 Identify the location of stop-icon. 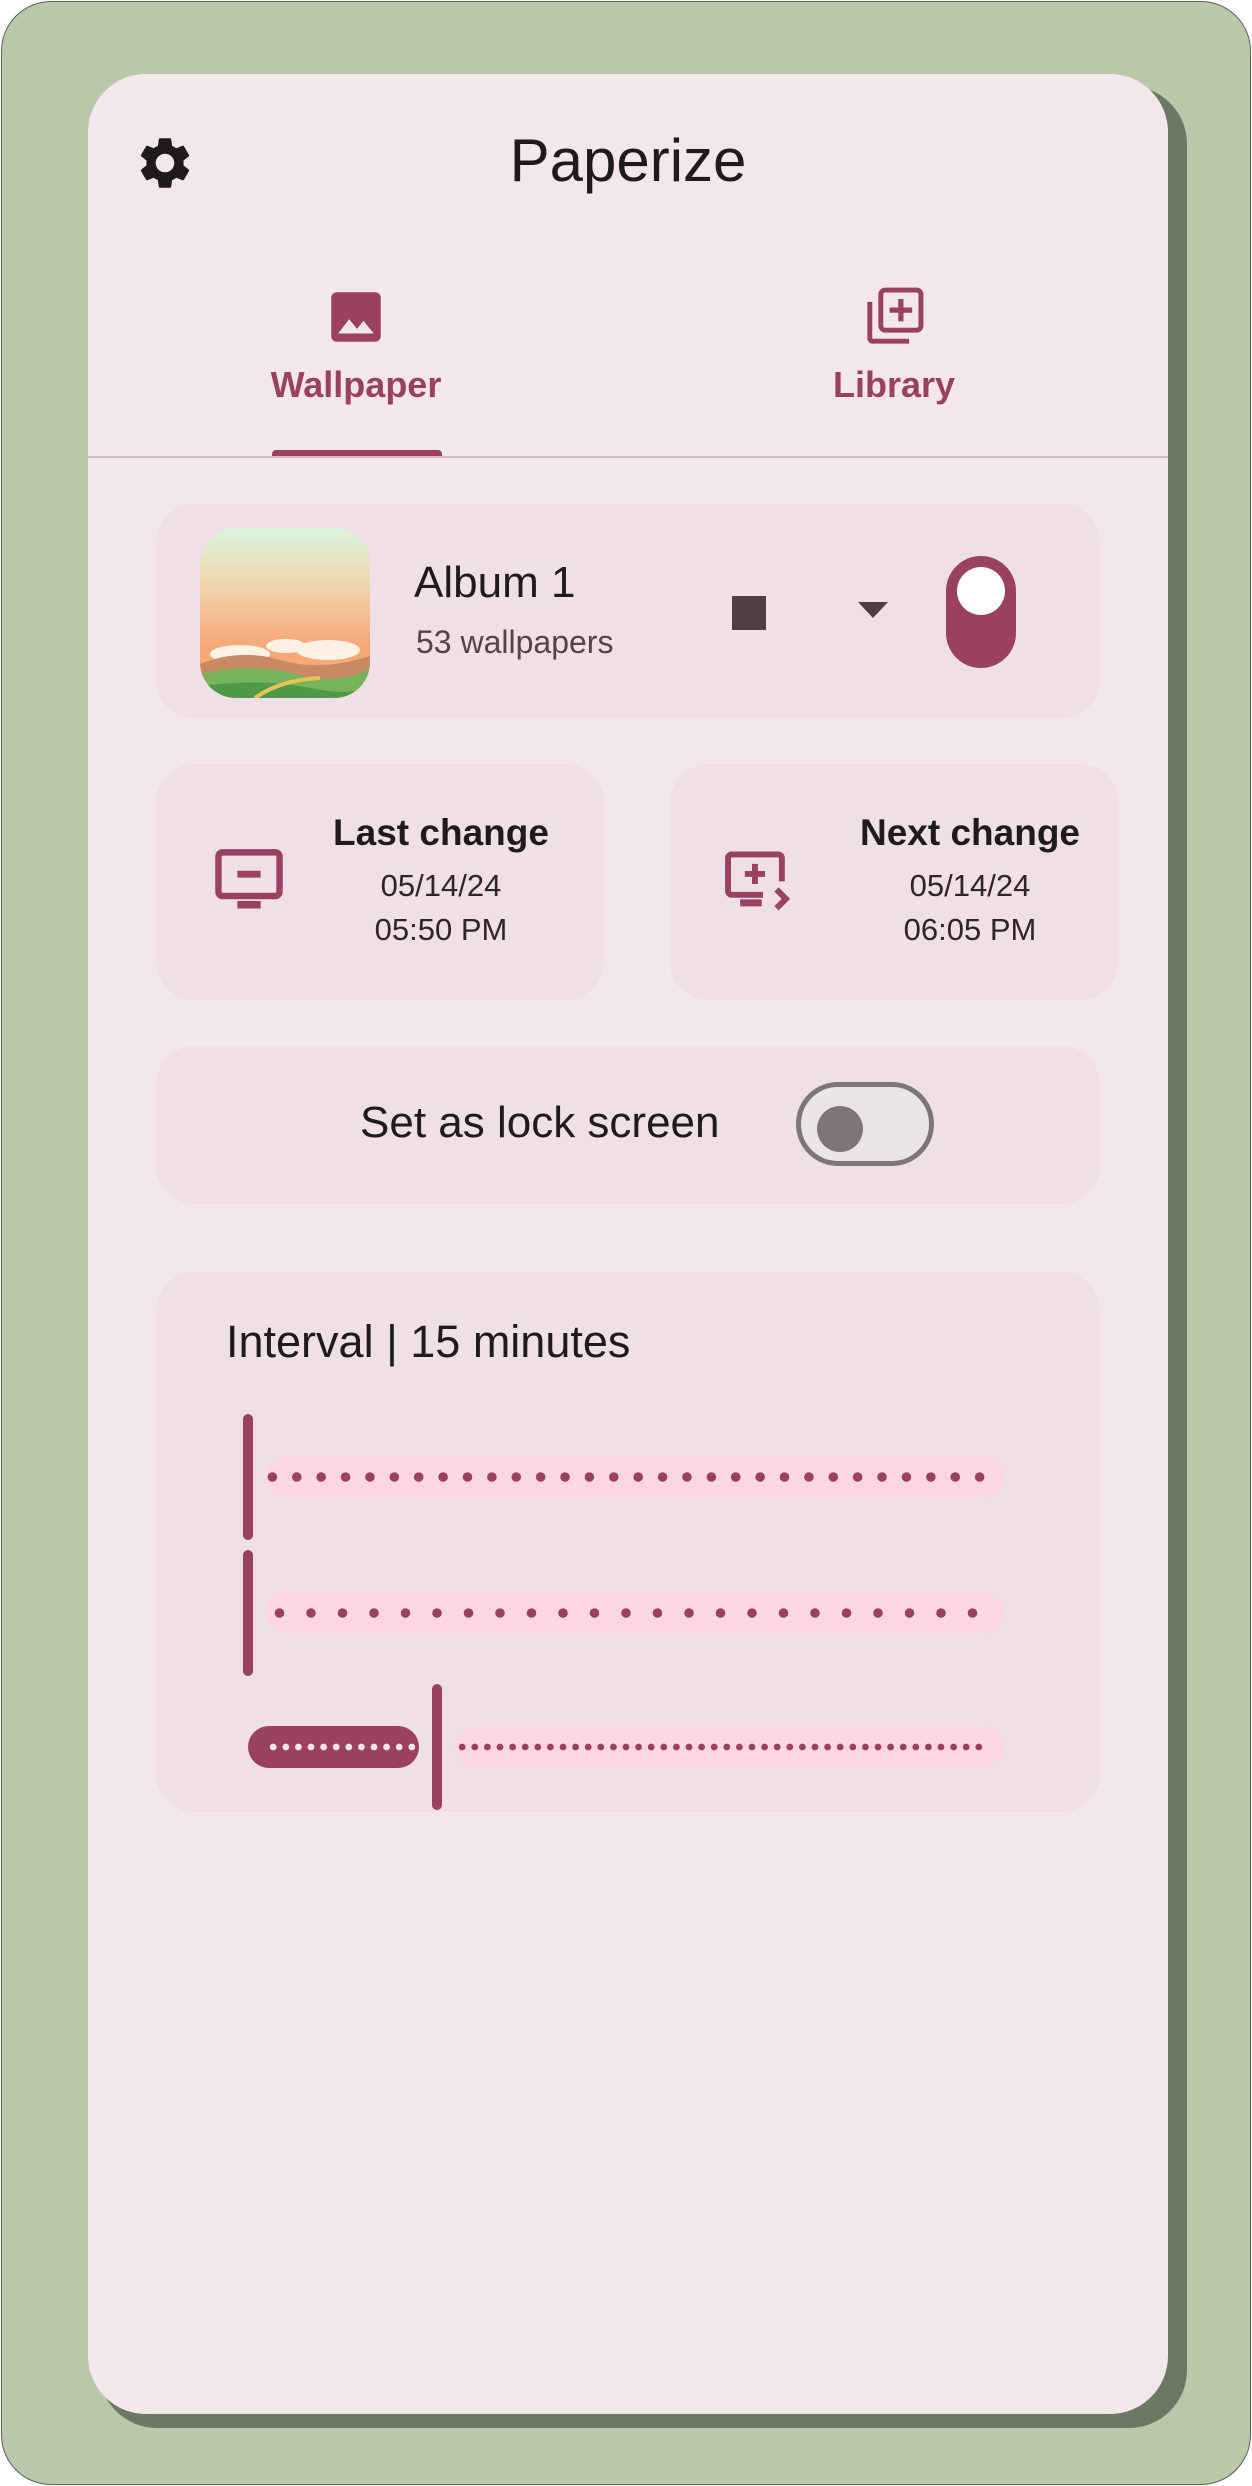
(749, 613).